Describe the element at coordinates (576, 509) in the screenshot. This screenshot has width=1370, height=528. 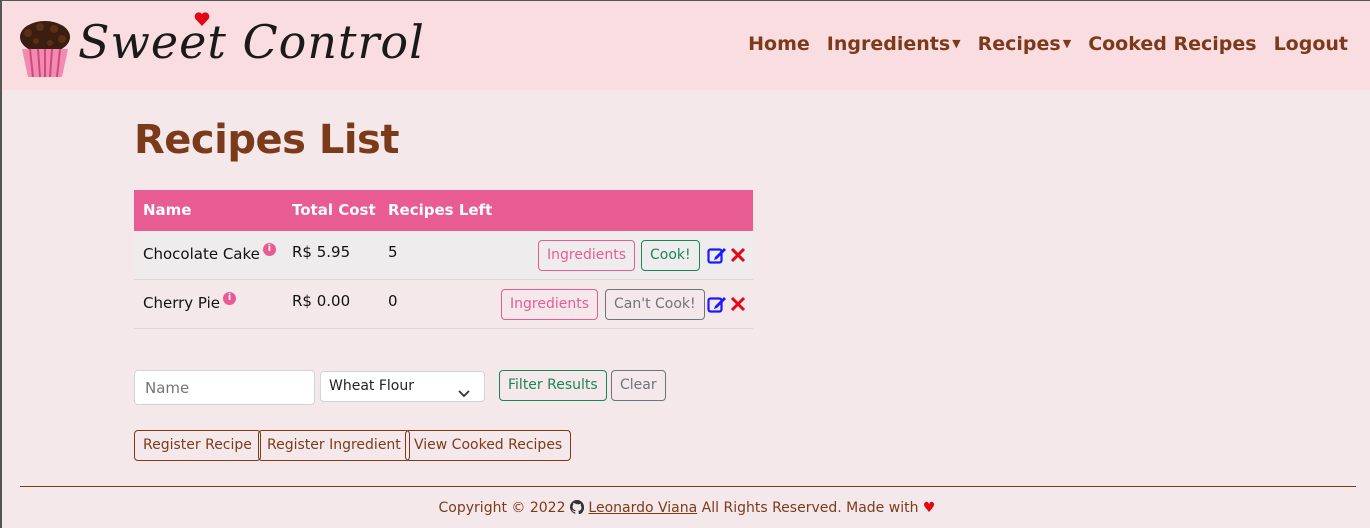
I see `github-icon` at that location.